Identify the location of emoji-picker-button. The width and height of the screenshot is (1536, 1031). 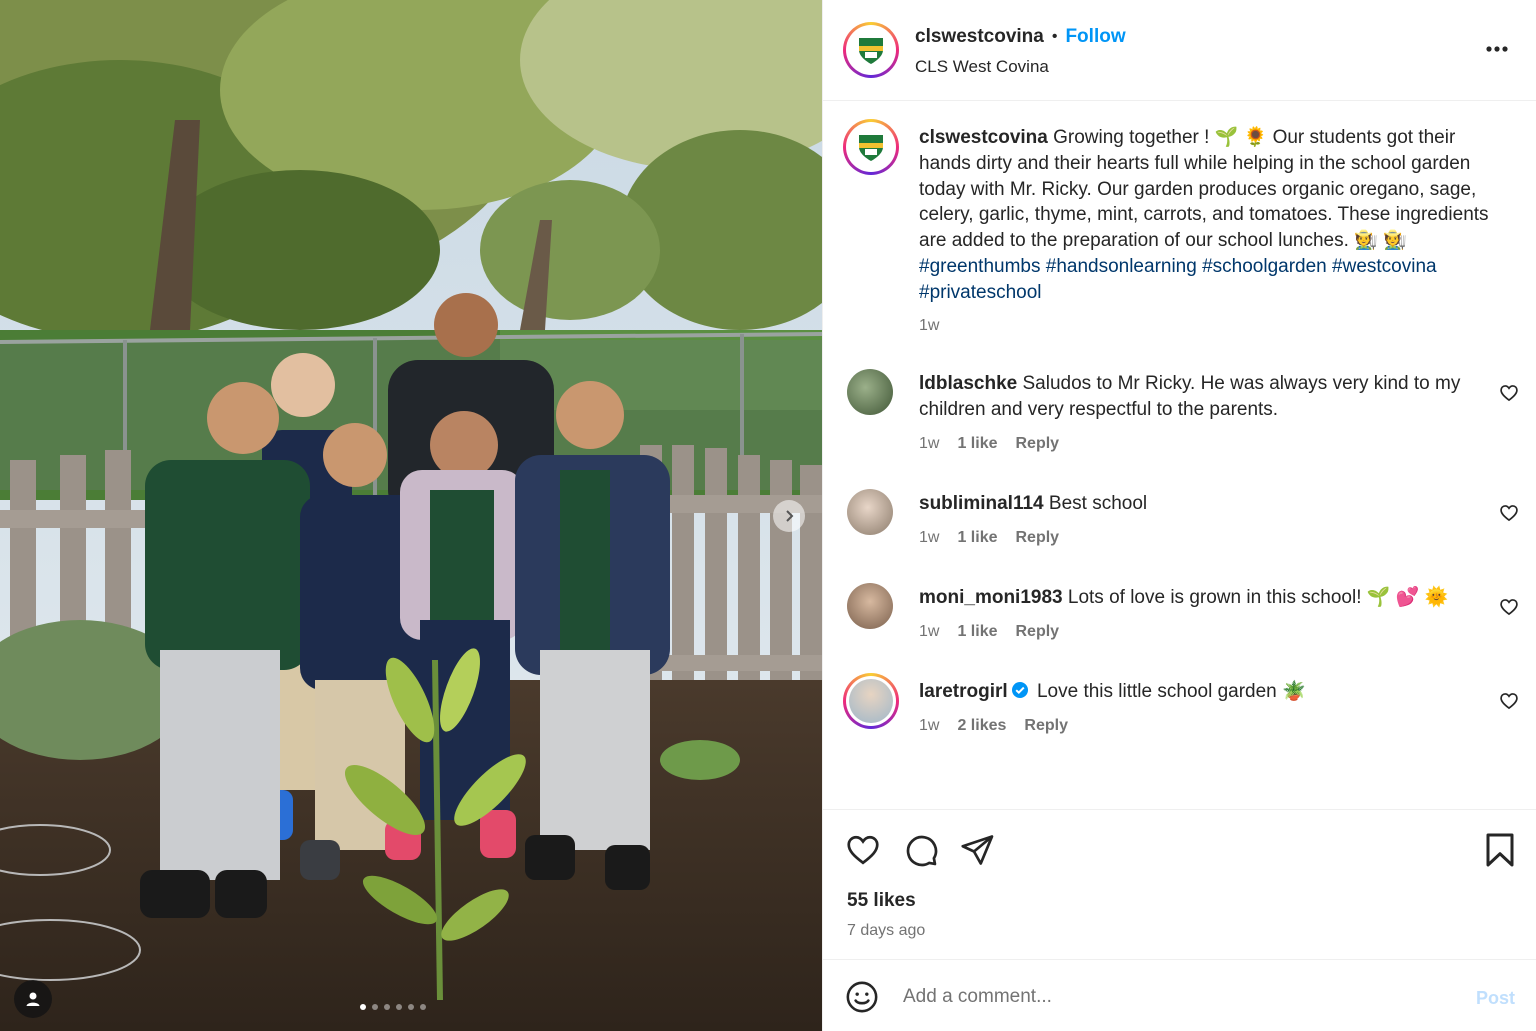
(862, 999).